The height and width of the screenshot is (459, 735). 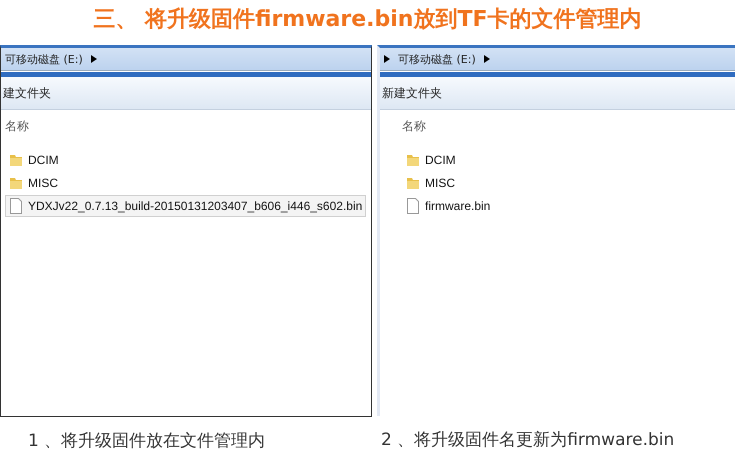 I want to click on new-folder-button: 新建文件夹, so click(x=412, y=93).